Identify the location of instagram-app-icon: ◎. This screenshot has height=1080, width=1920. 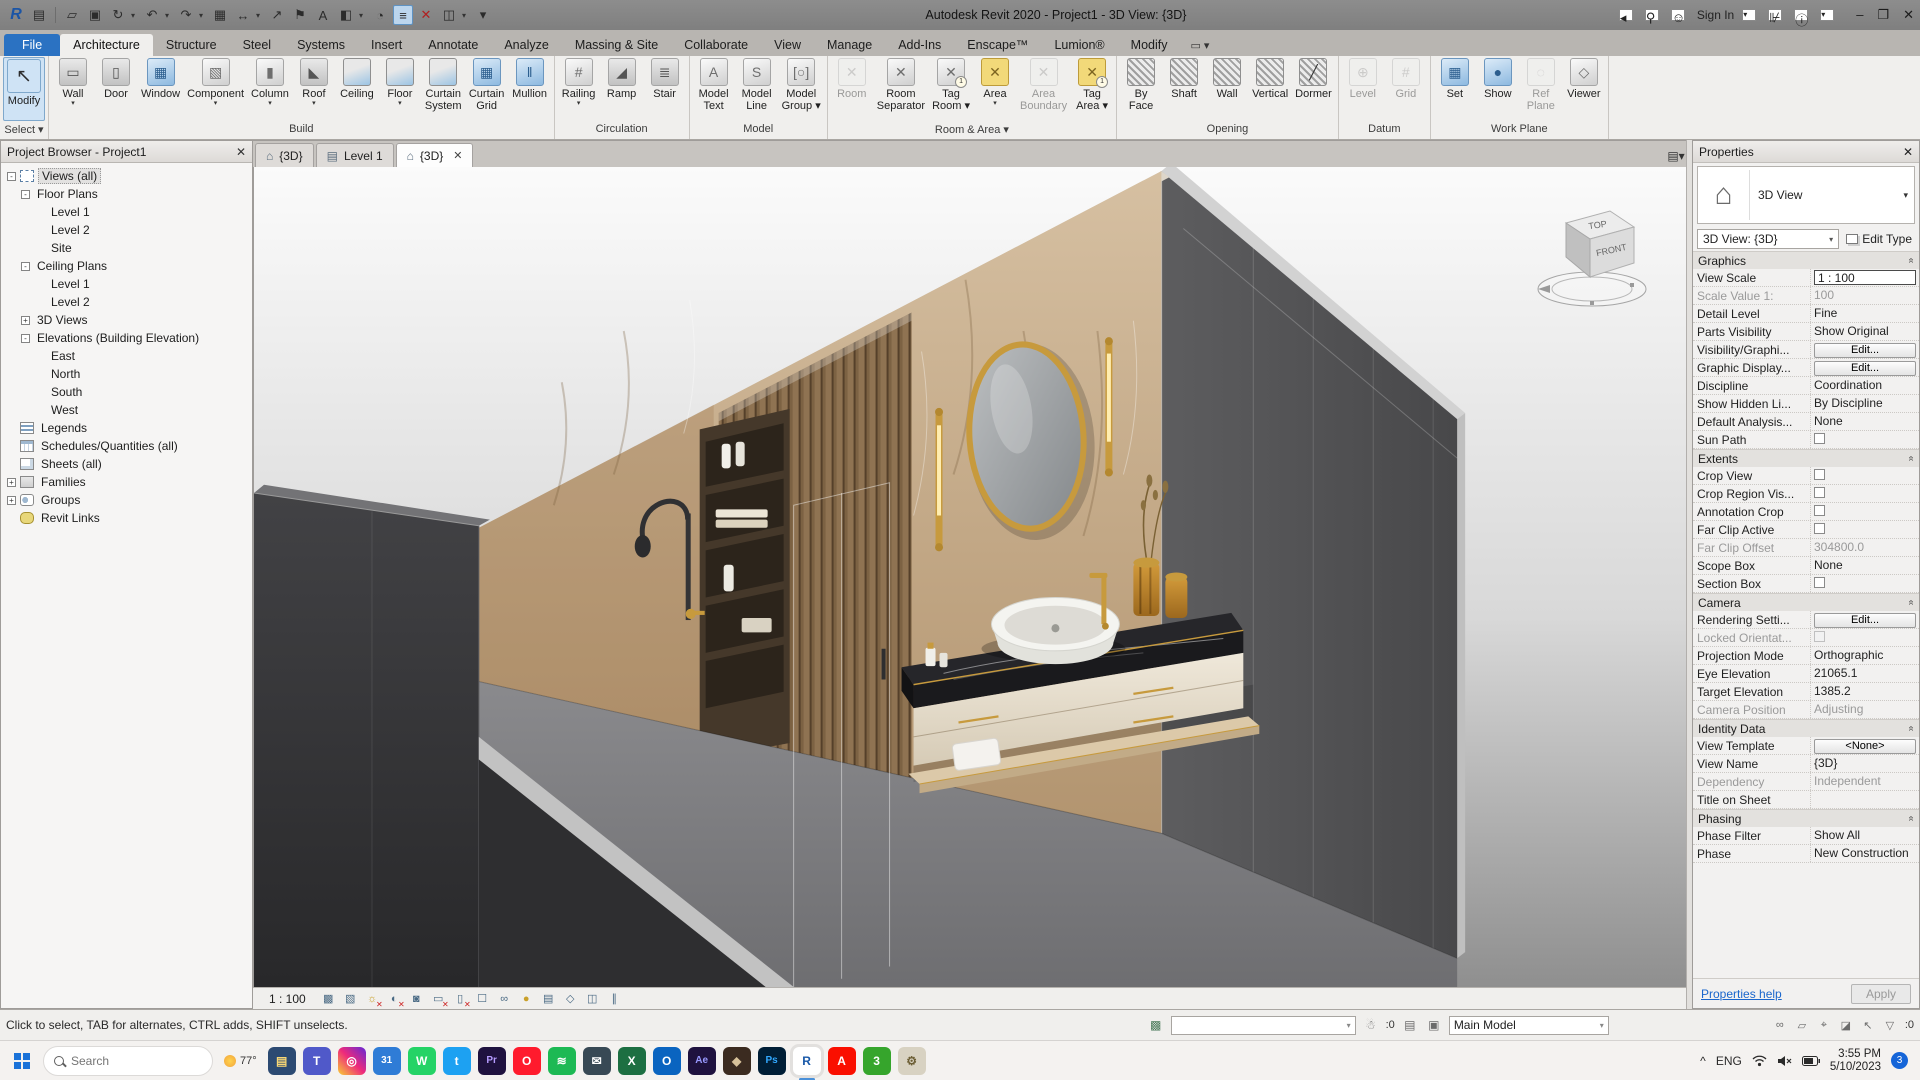
(351, 1060).